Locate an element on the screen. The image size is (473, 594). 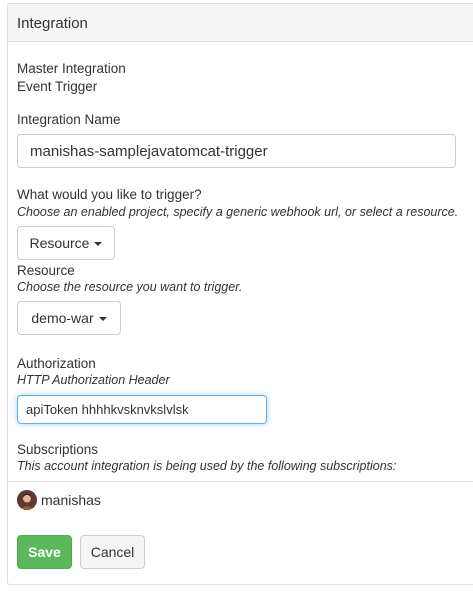
master-integration-label: Master Integration is located at coordinates (71, 68).